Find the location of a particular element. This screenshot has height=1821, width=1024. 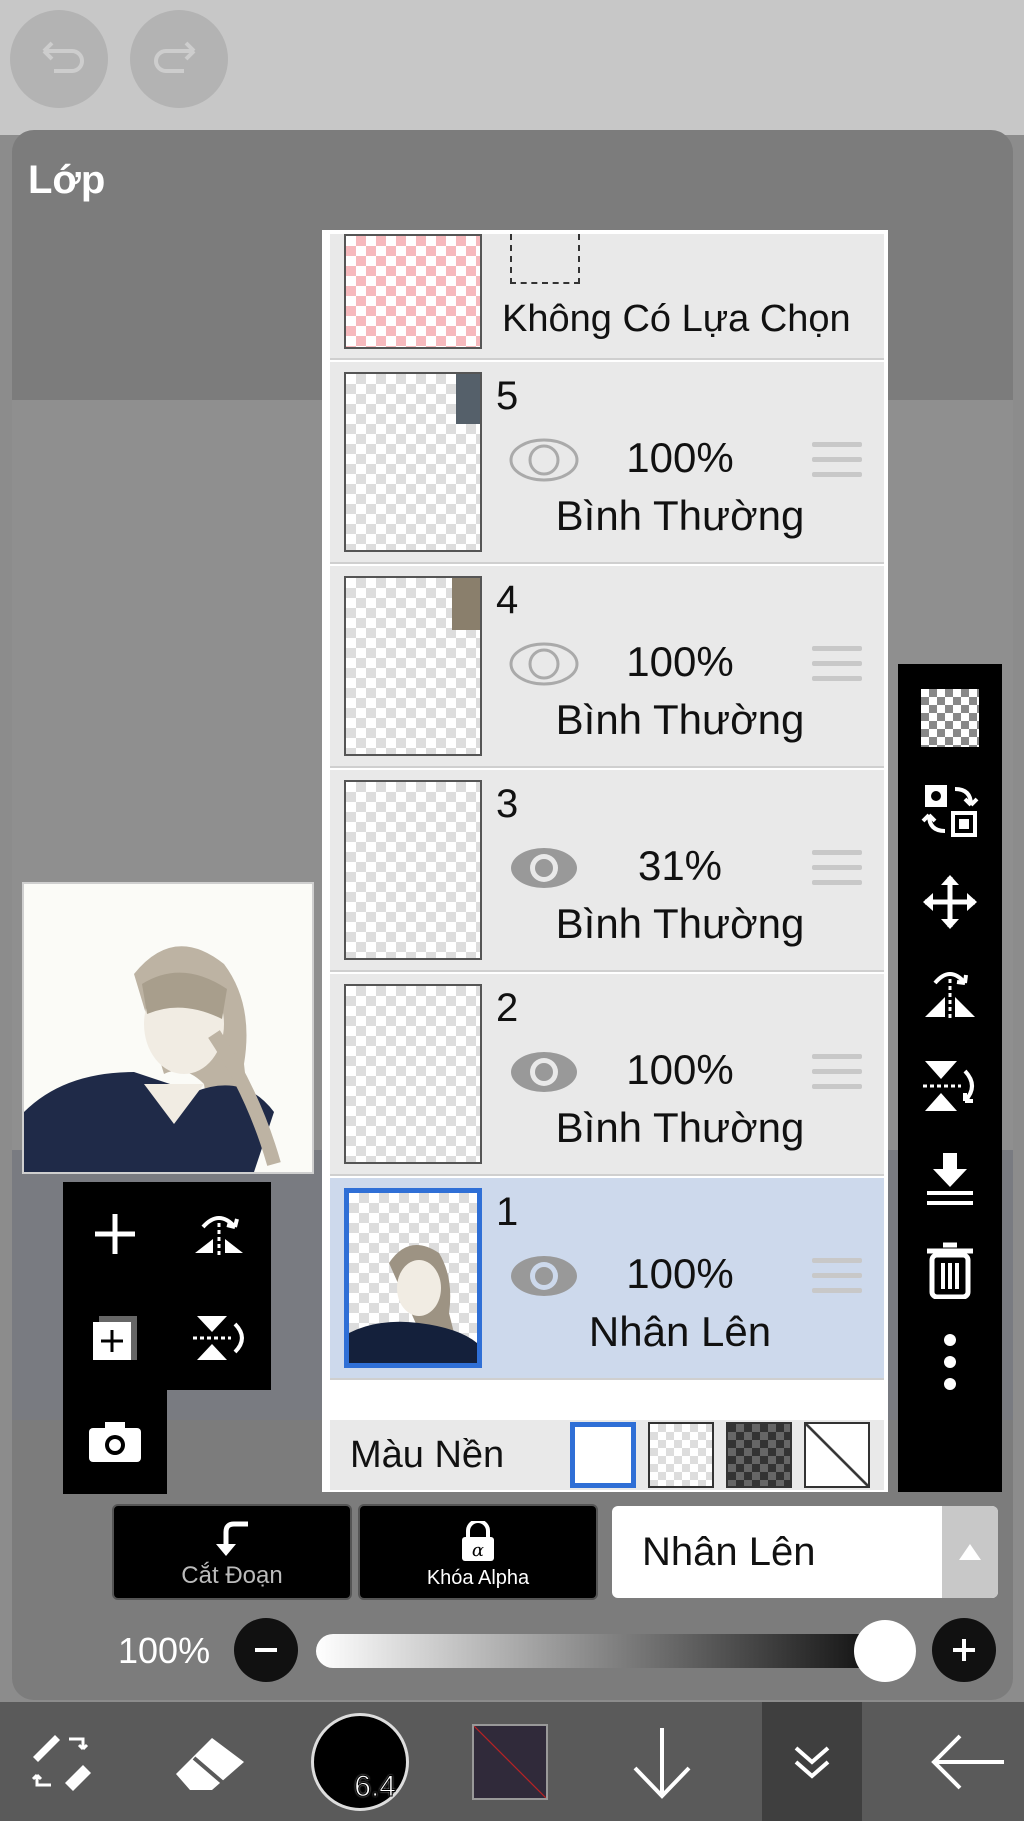

camera-button is located at coordinates (115, 1442).